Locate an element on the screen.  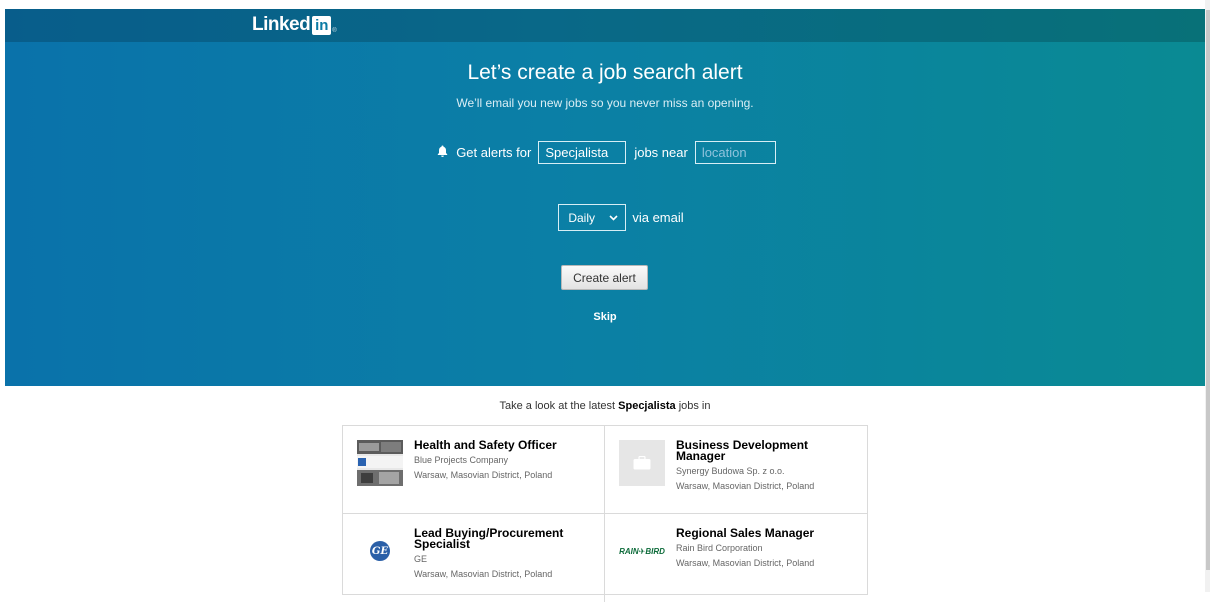
frequency-select: Daily is located at coordinates (592, 217).